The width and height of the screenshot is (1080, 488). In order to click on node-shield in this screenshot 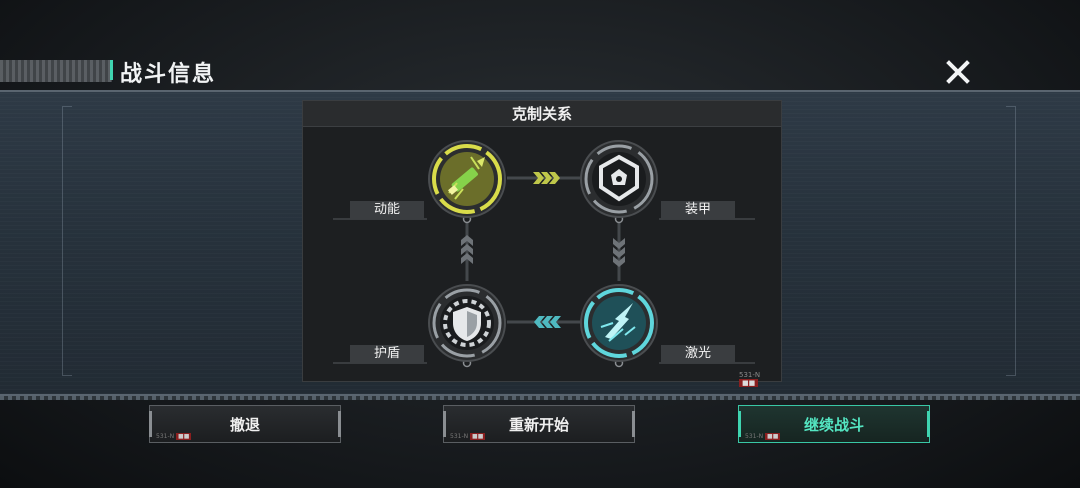, I will do `click(467, 323)`.